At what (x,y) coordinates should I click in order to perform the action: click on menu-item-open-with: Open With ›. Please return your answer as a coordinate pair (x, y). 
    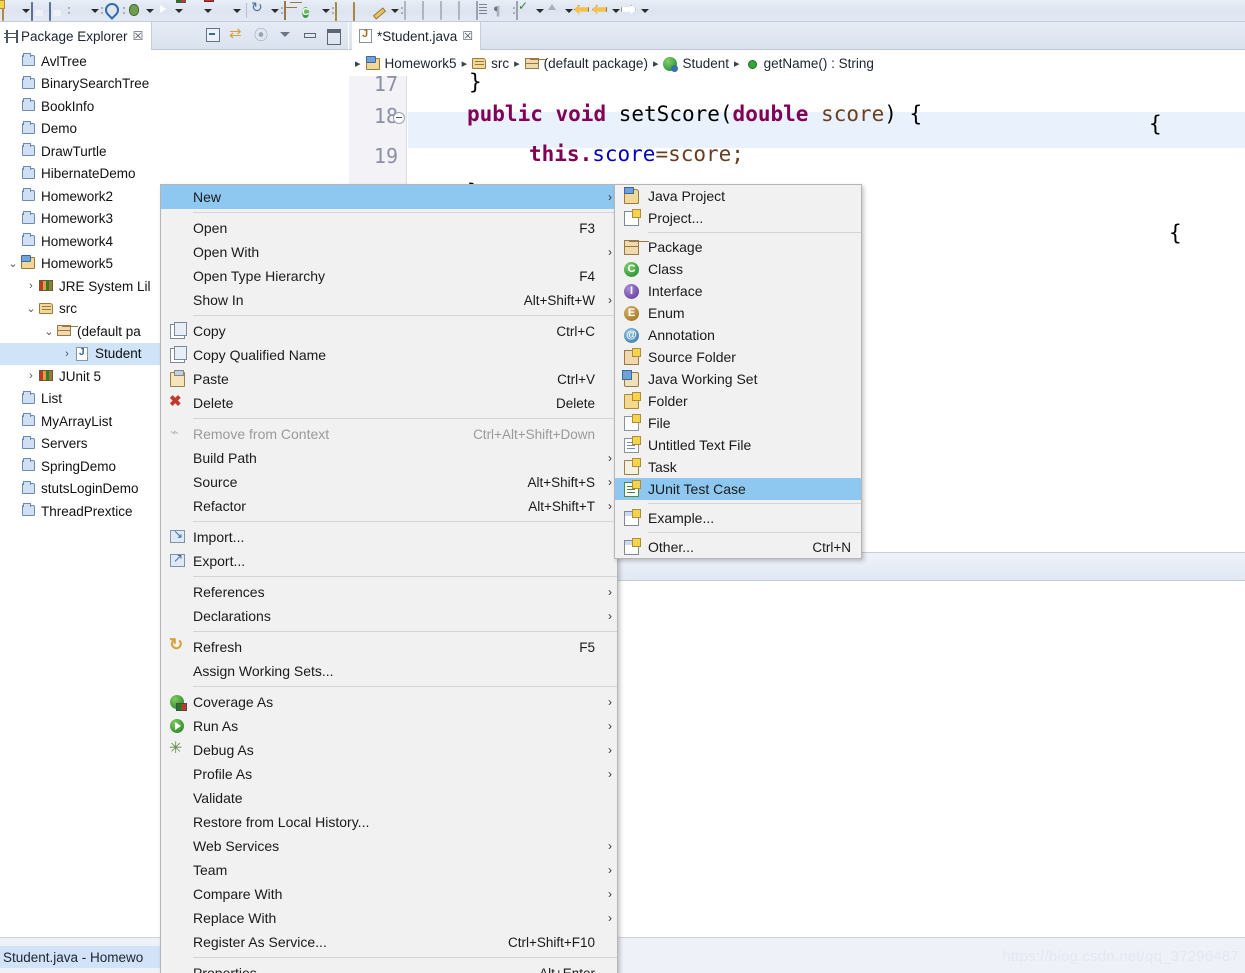
    Looking at the image, I should click on (389, 252).